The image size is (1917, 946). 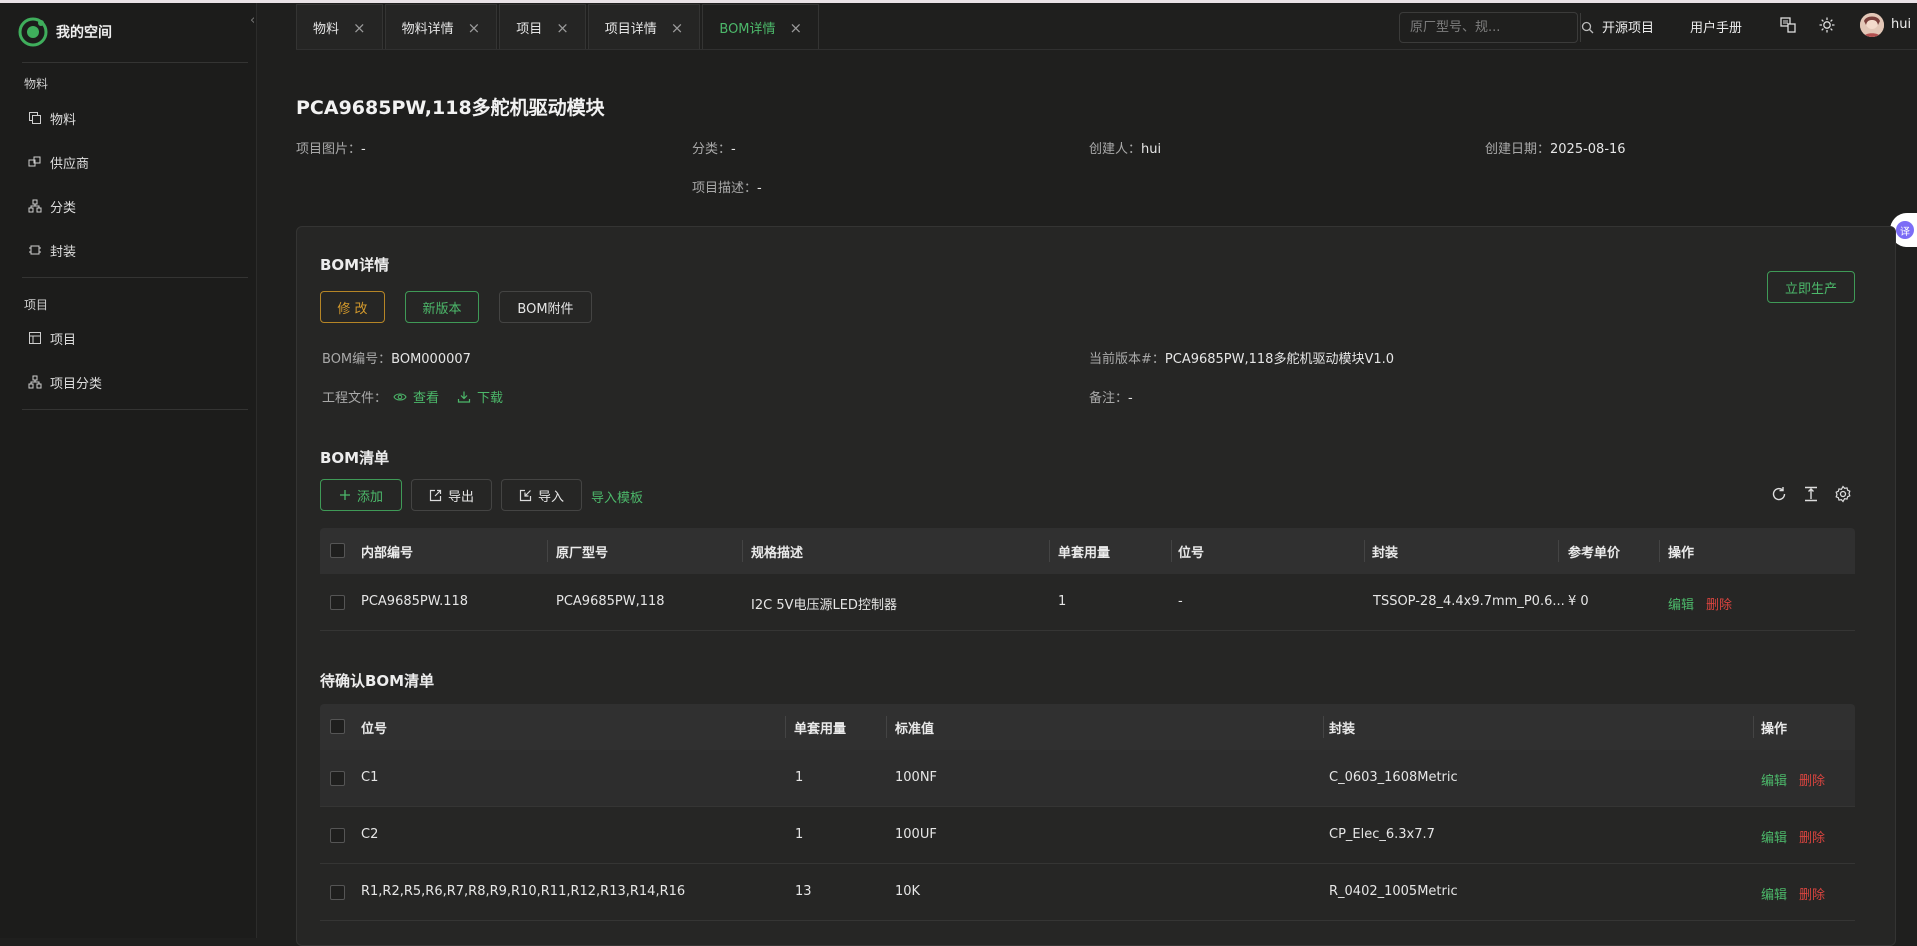 I want to click on column-header: 单套用量, so click(x=1084, y=553).